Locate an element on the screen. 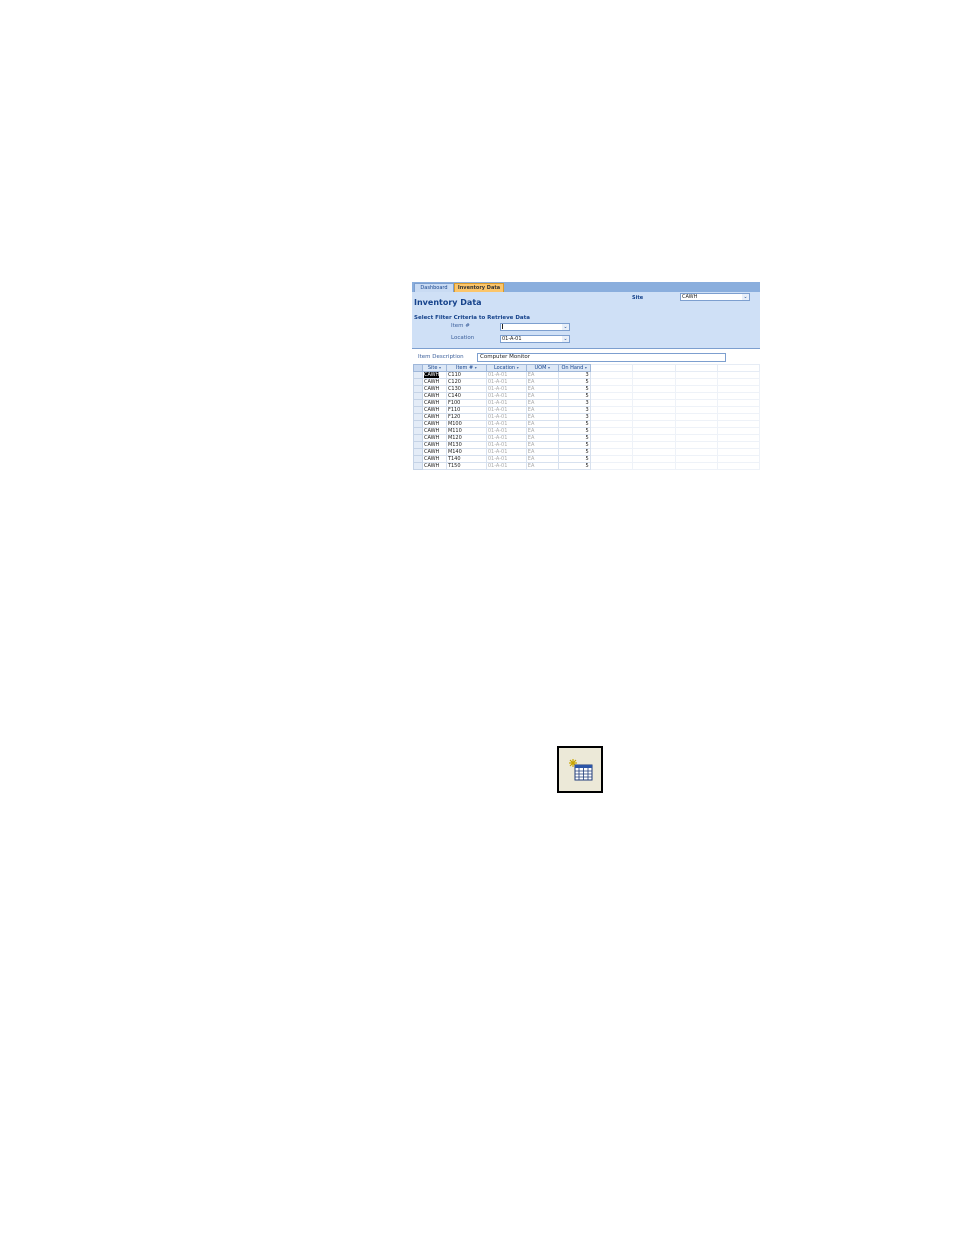 The width and height of the screenshot is (954, 1235). table-row: CAWH F100 01-A-01 EA 3 is located at coordinates (586, 403).